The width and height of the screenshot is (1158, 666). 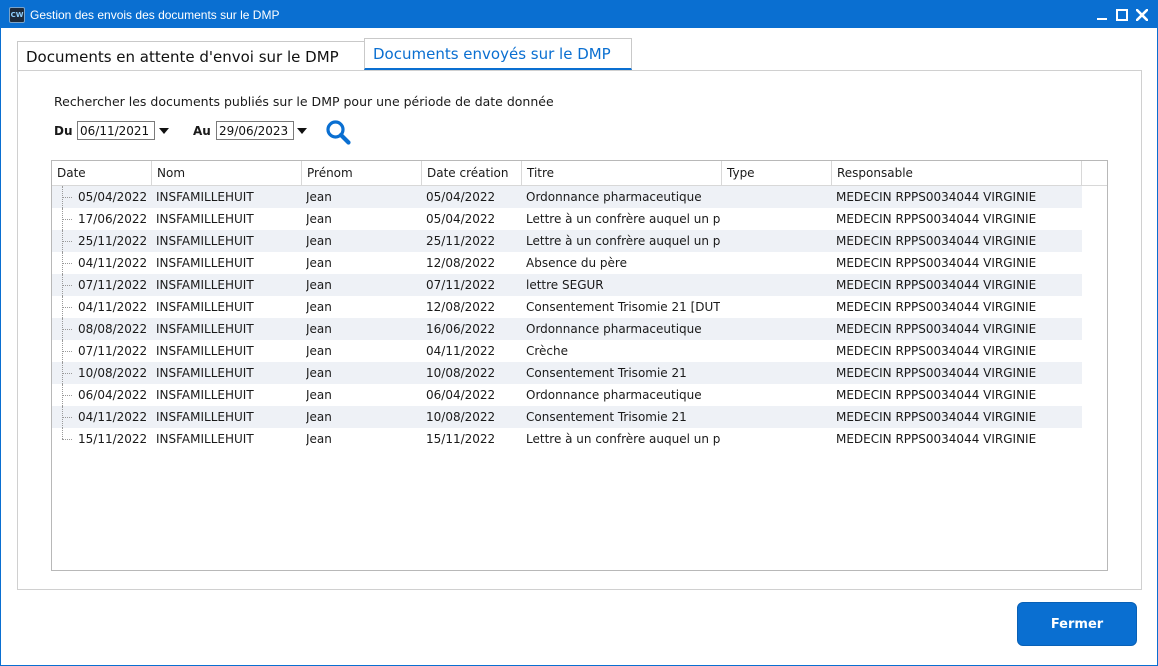 What do you see at coordinates (576, 263) in the screenshot?
I see `table-cell: Absence du père` at bounding box center [576, 263].